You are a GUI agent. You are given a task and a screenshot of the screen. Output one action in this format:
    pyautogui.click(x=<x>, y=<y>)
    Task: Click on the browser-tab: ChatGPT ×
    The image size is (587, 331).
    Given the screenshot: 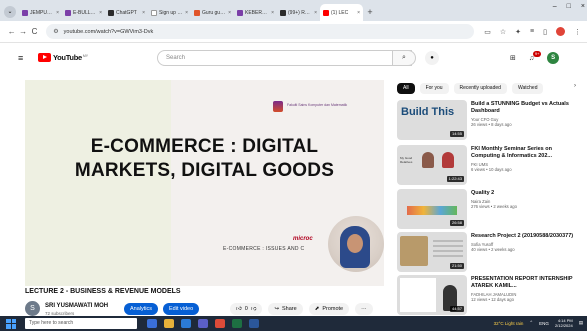 What is the action you would take?
    pyautogui.click(x=126, y=12)
    